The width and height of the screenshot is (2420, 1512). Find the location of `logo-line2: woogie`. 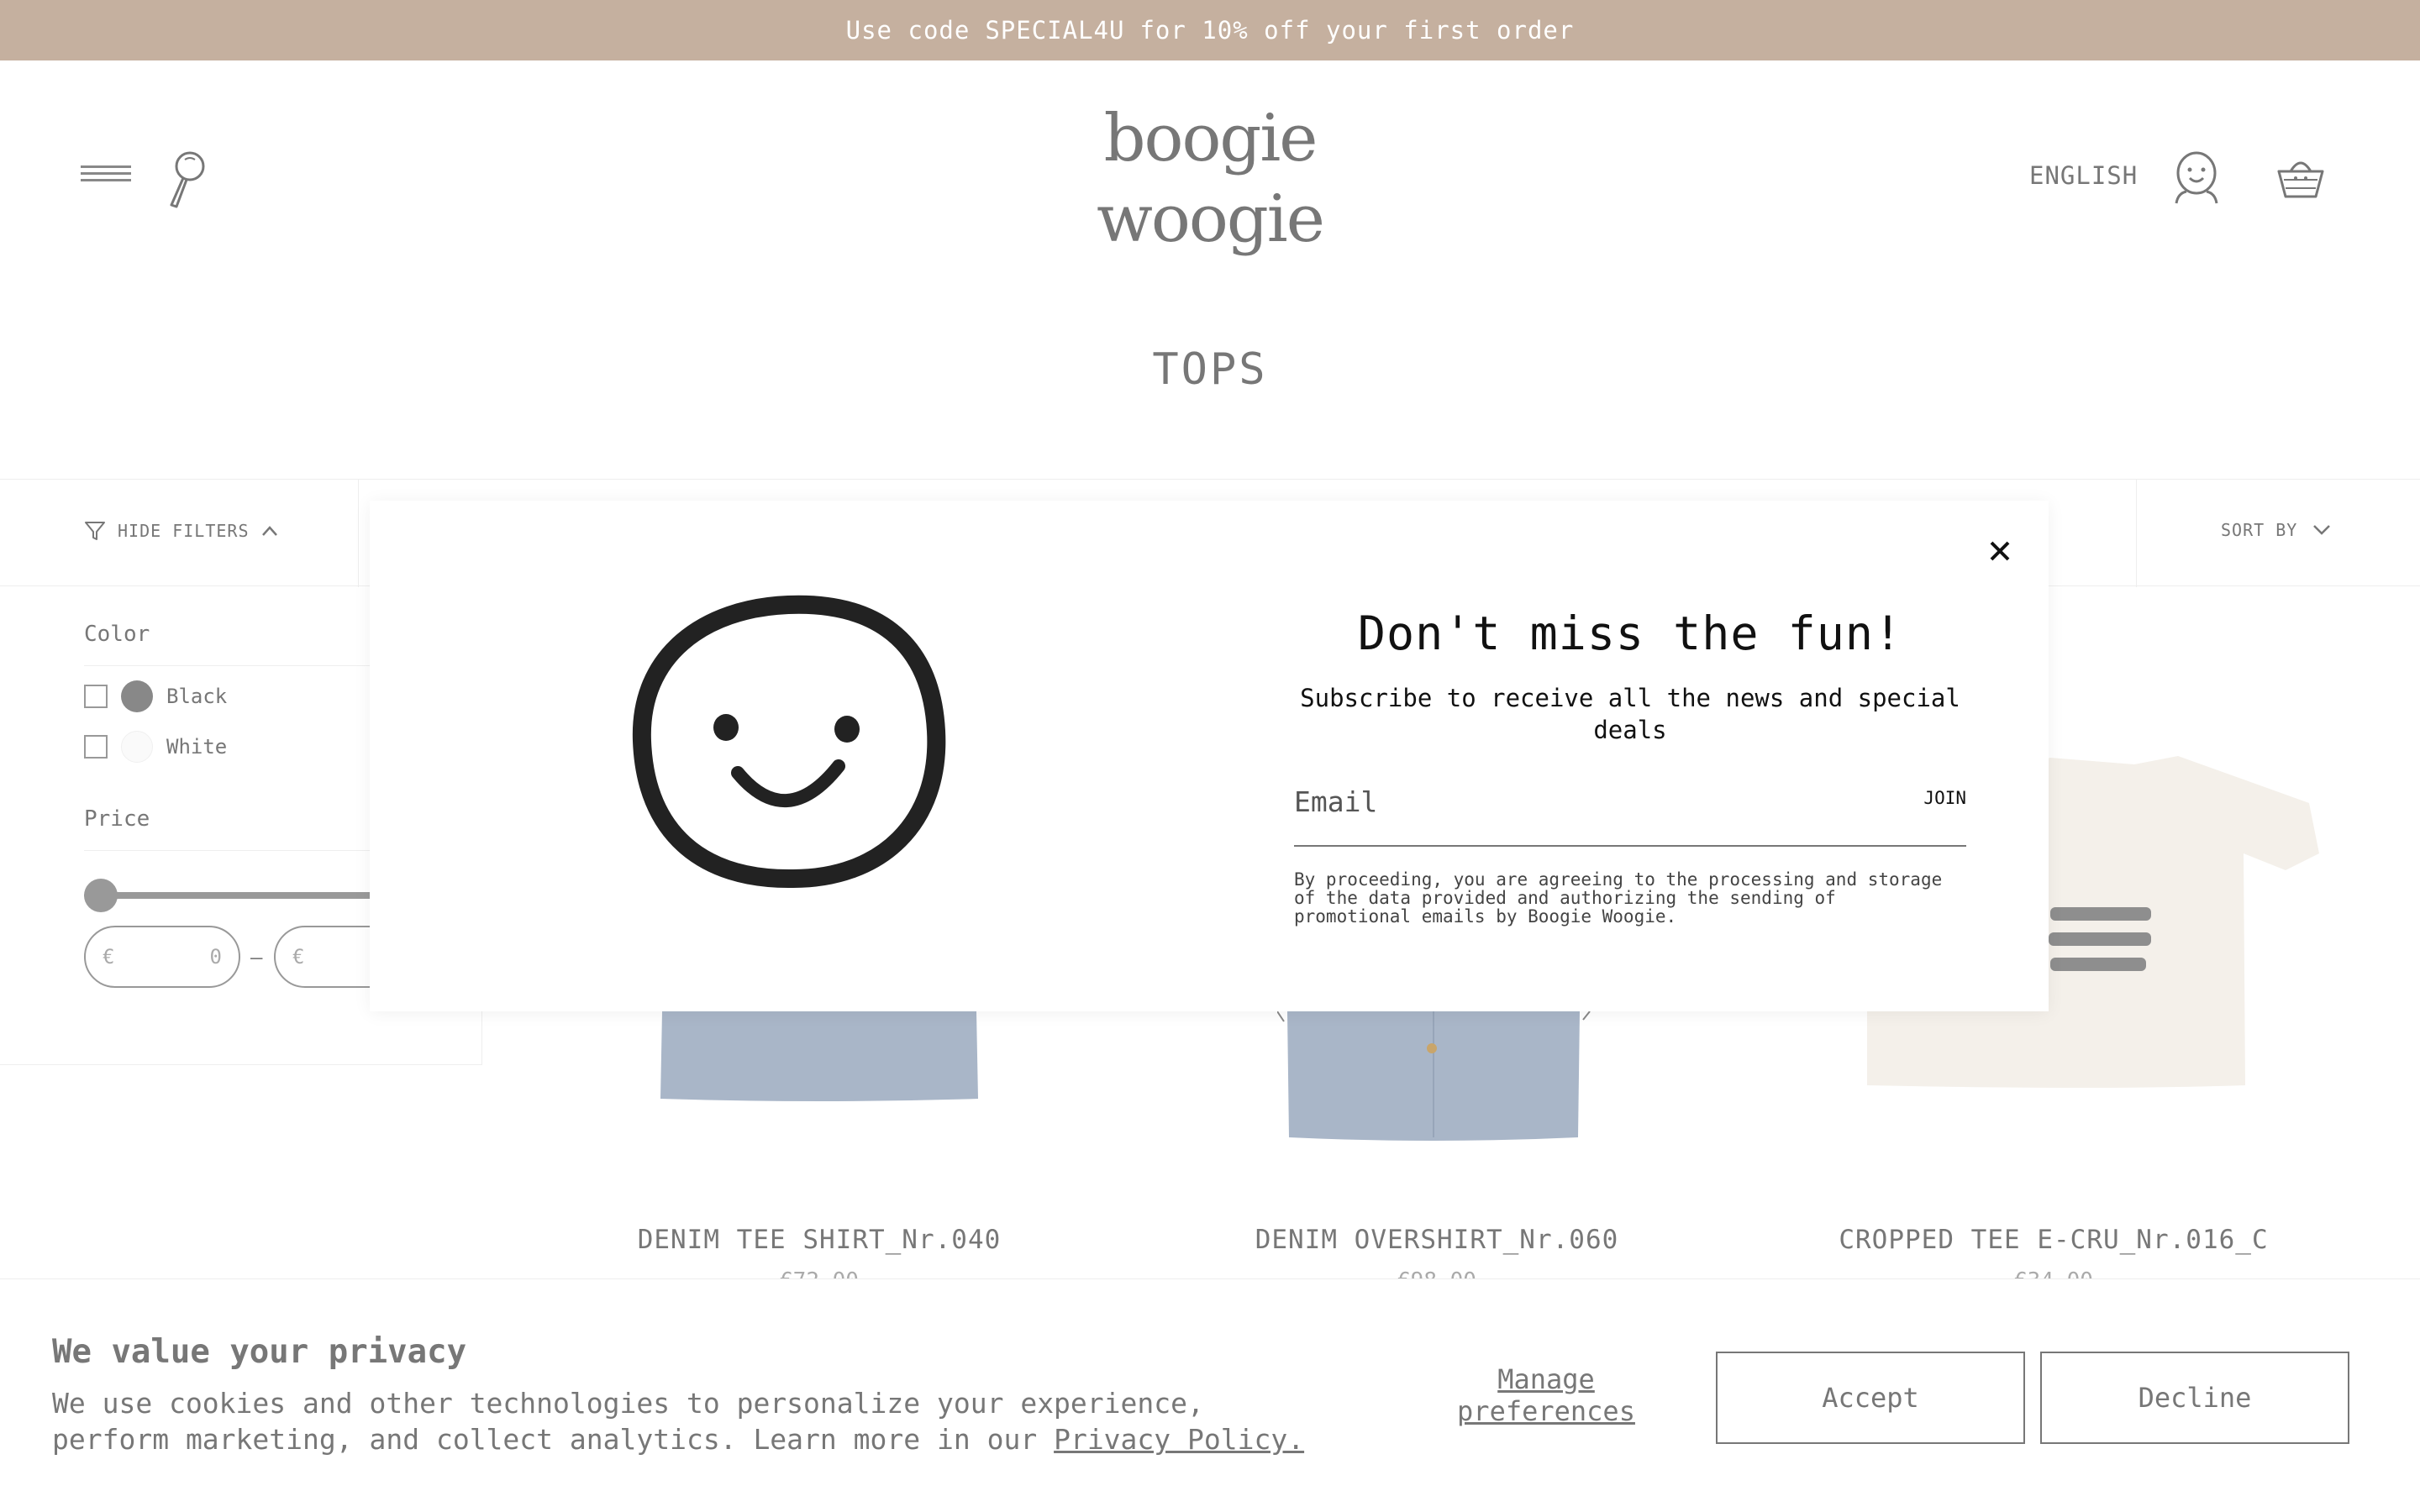

logo-line2: woogie is located at coordinates (1211, 219).